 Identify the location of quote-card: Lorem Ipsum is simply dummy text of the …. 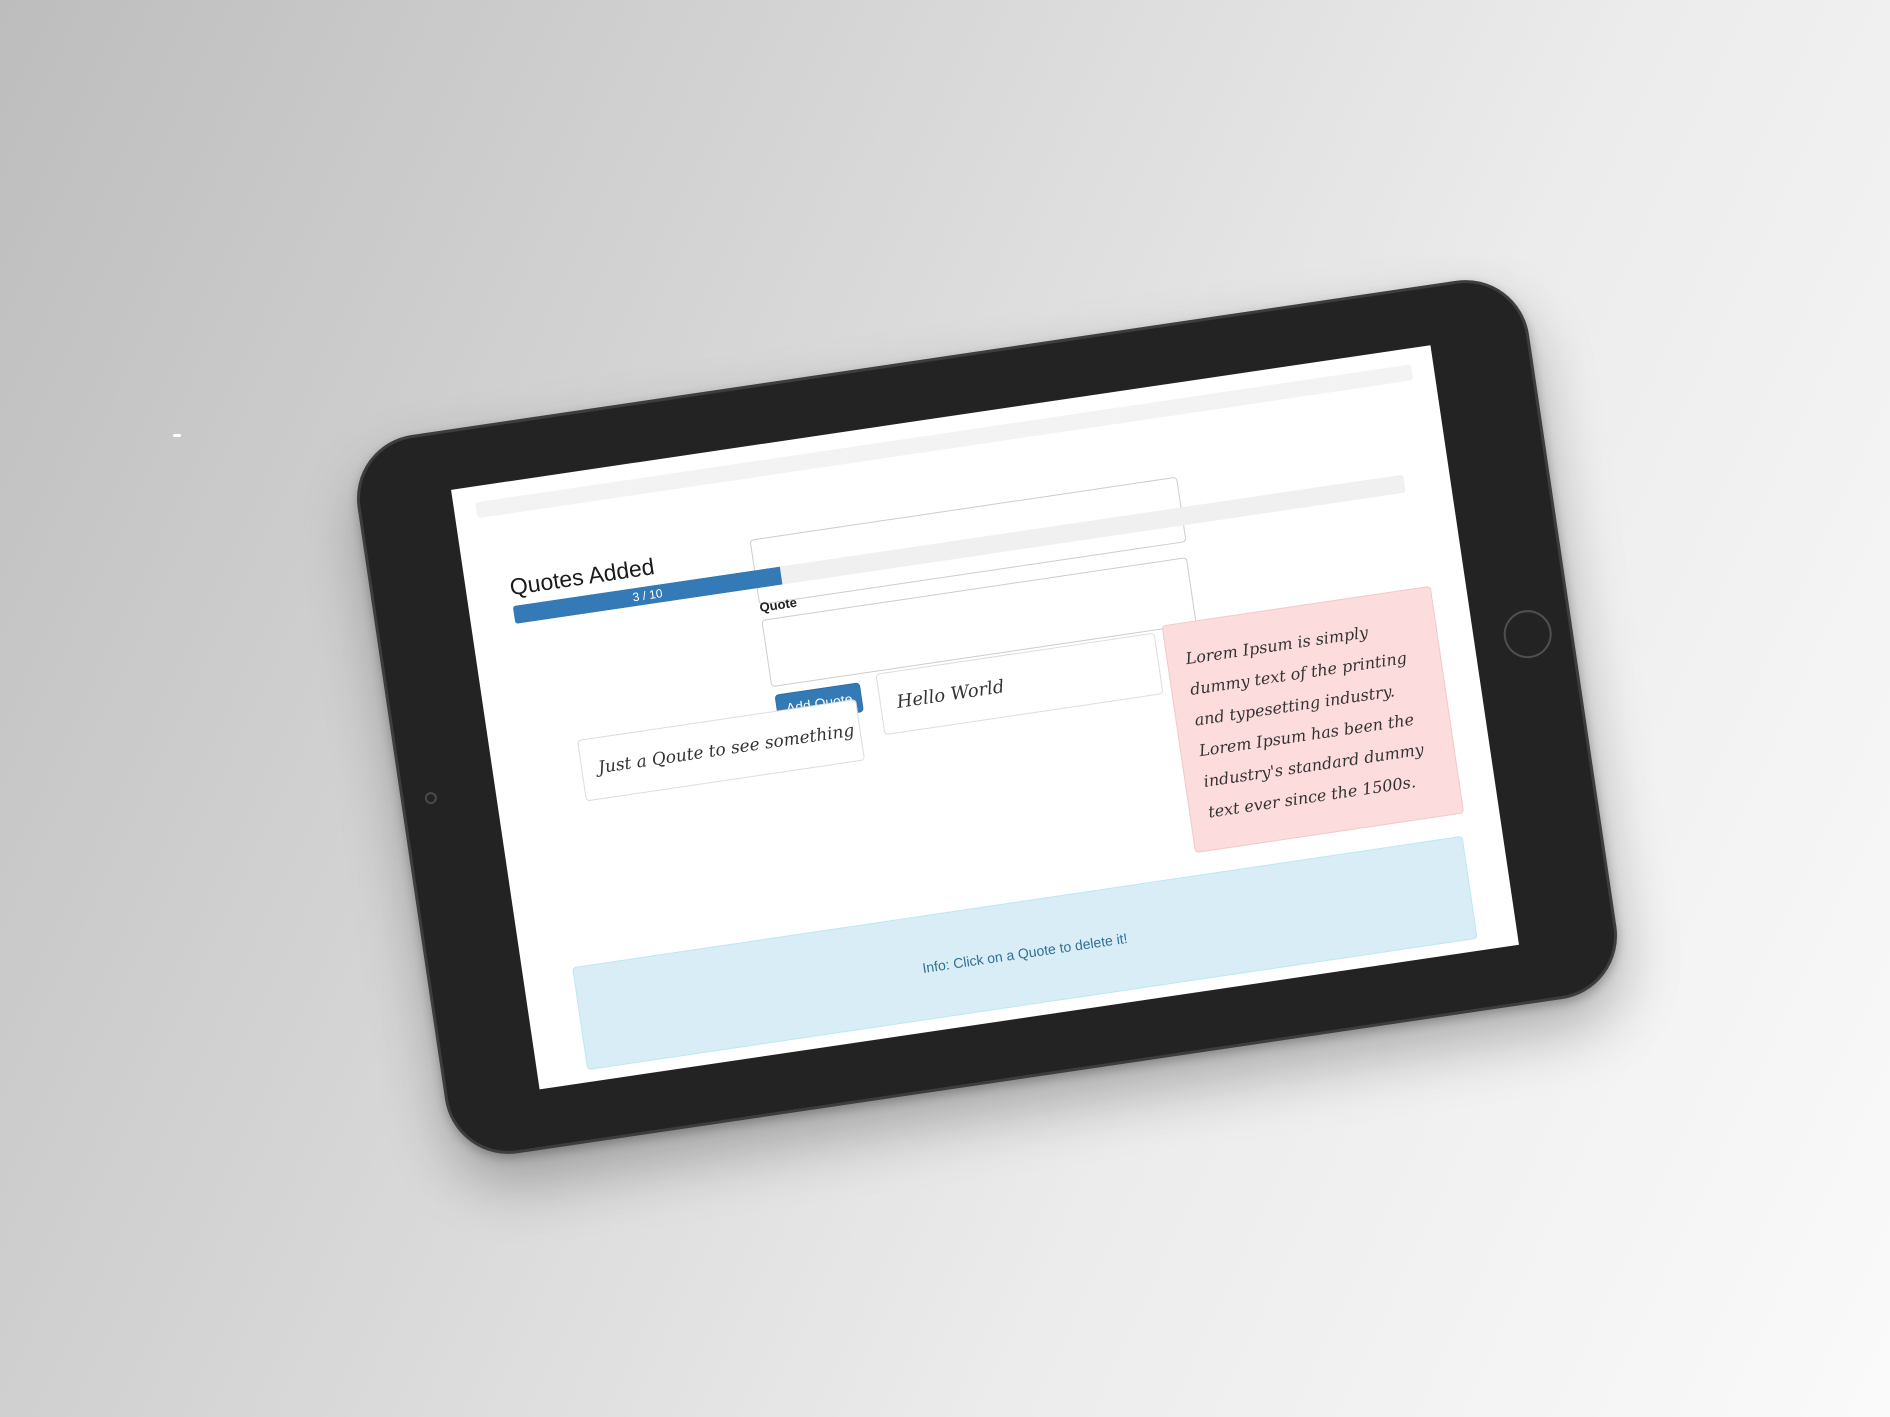
(1313, 719).